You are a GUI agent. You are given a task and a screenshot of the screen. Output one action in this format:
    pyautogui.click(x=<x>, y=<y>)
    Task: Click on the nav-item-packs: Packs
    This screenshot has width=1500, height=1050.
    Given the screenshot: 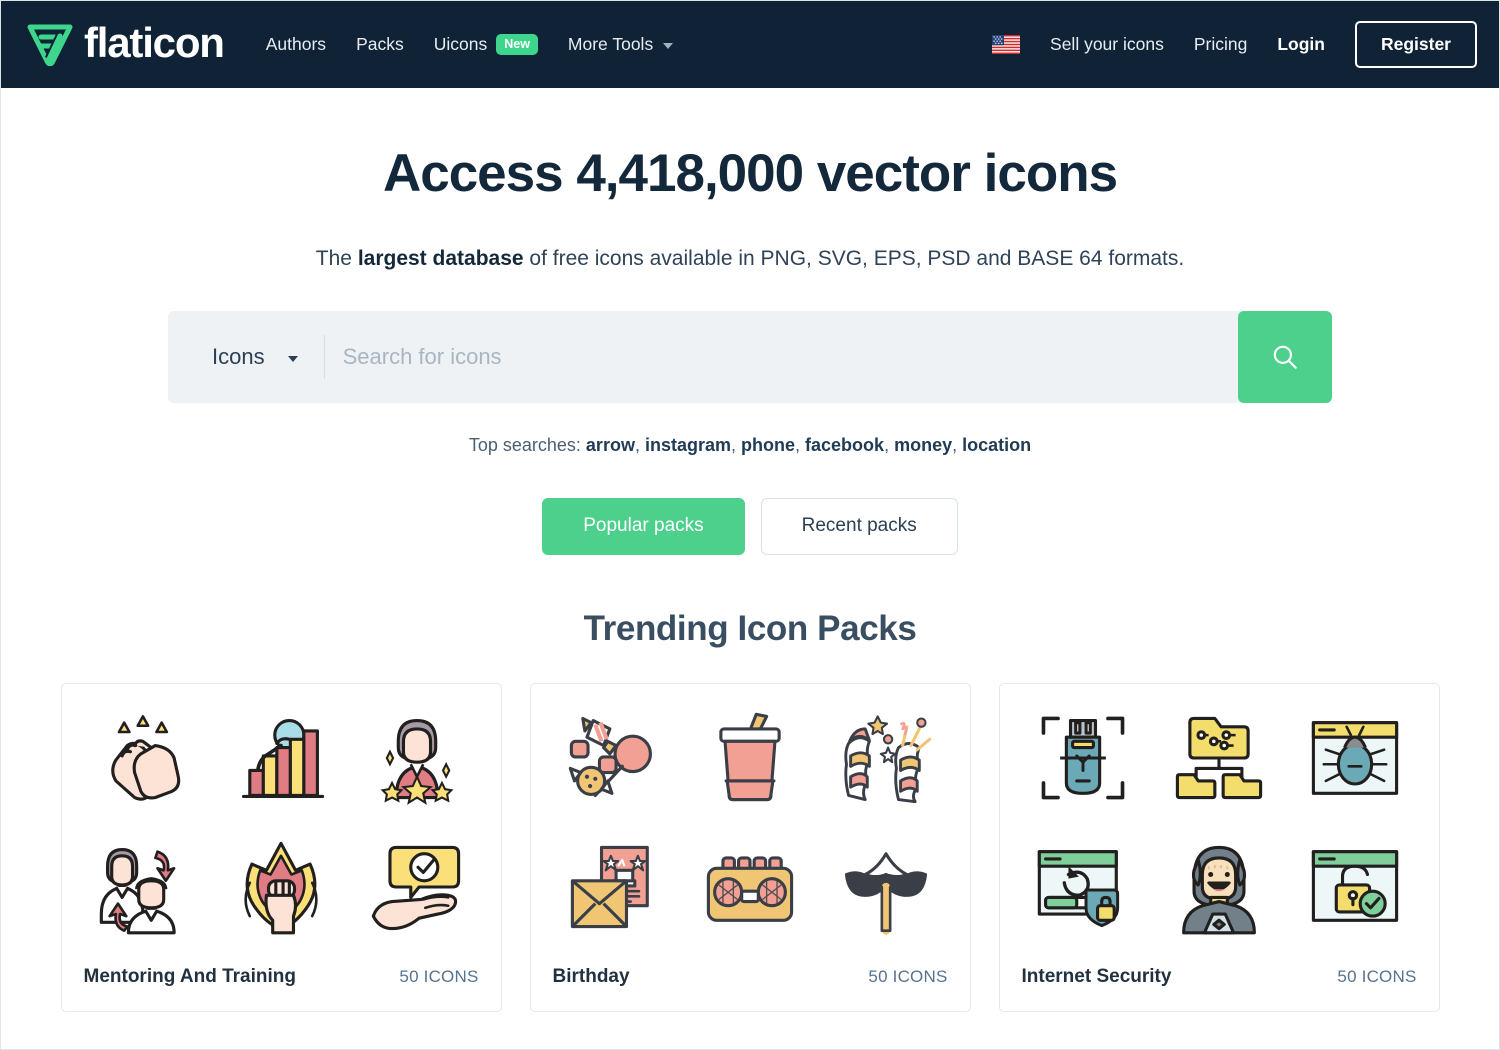 What is the action you would take?
    pyautogui.click(x=380, y=44)
    